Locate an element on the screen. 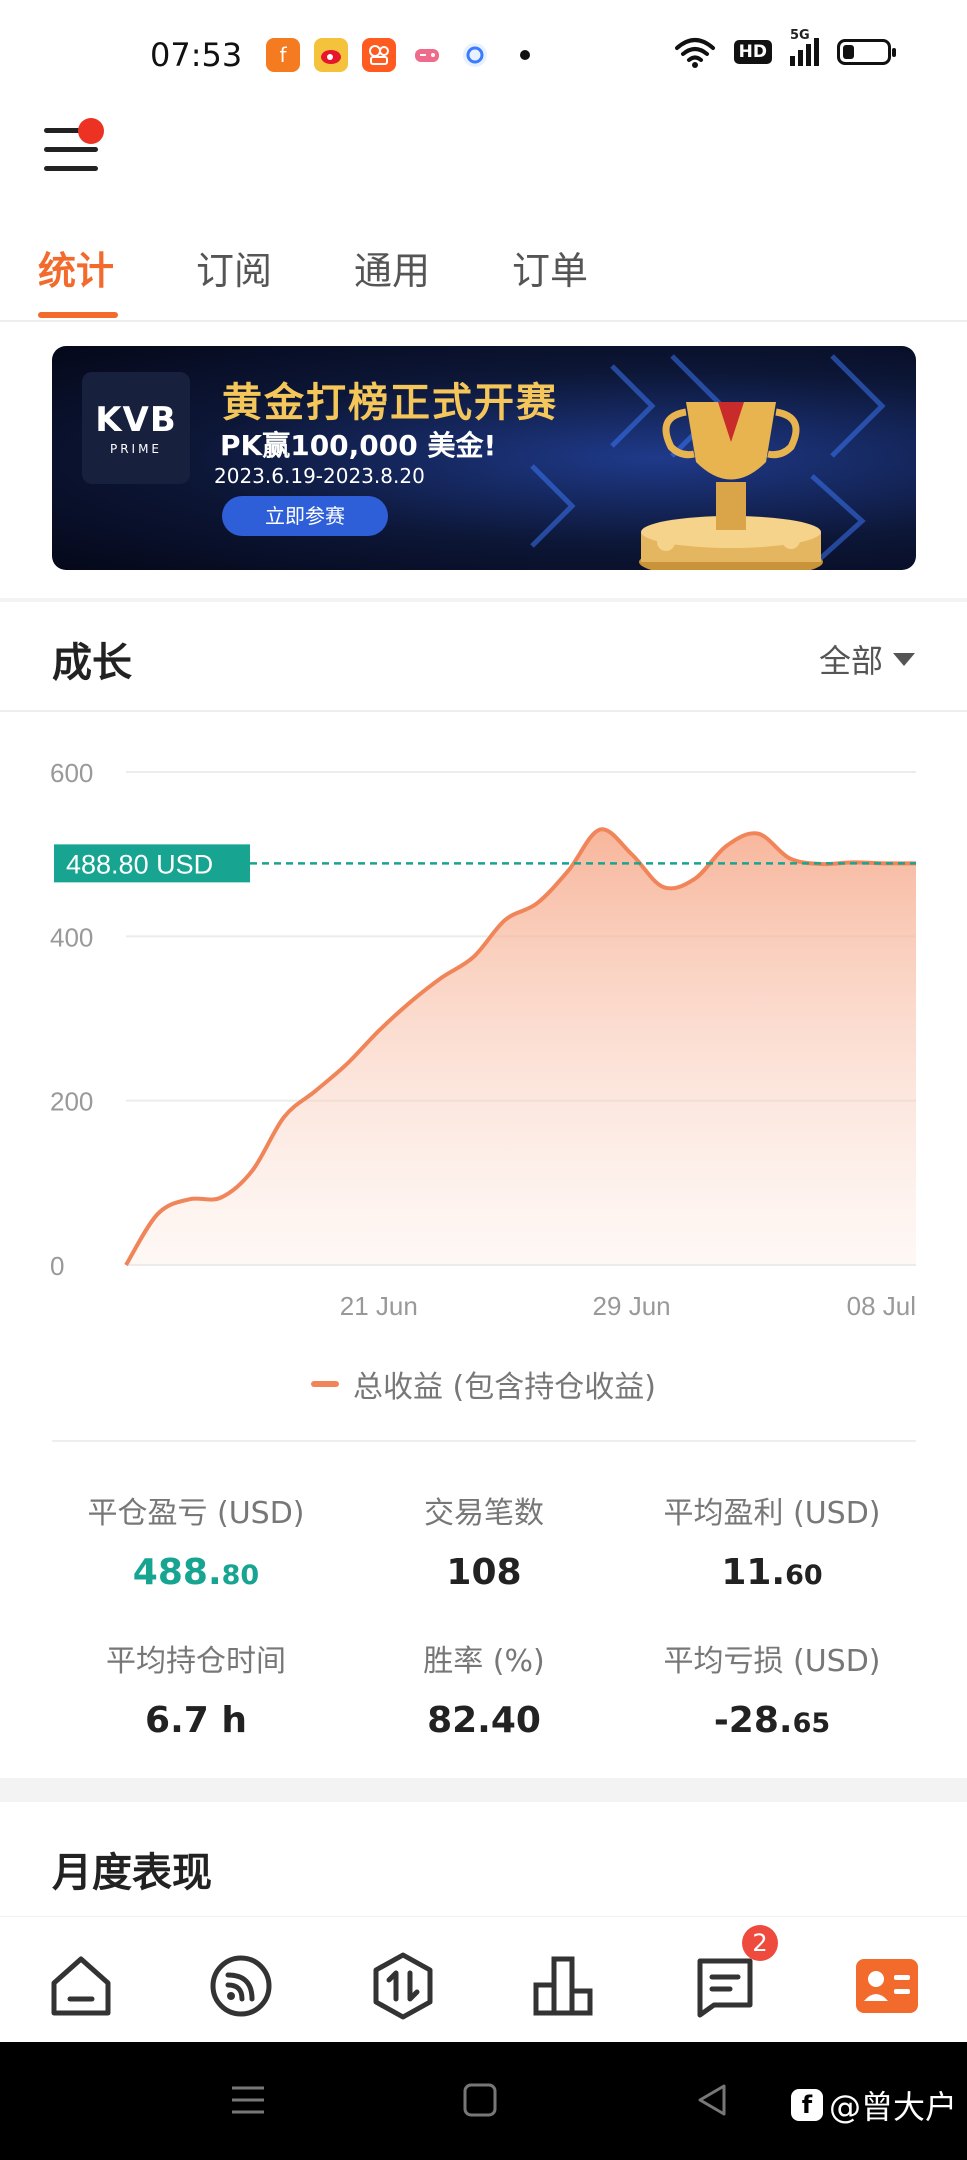 This screenshot has width=967, height=2160. menu-notification-dot is located at coordinates (91, 131).